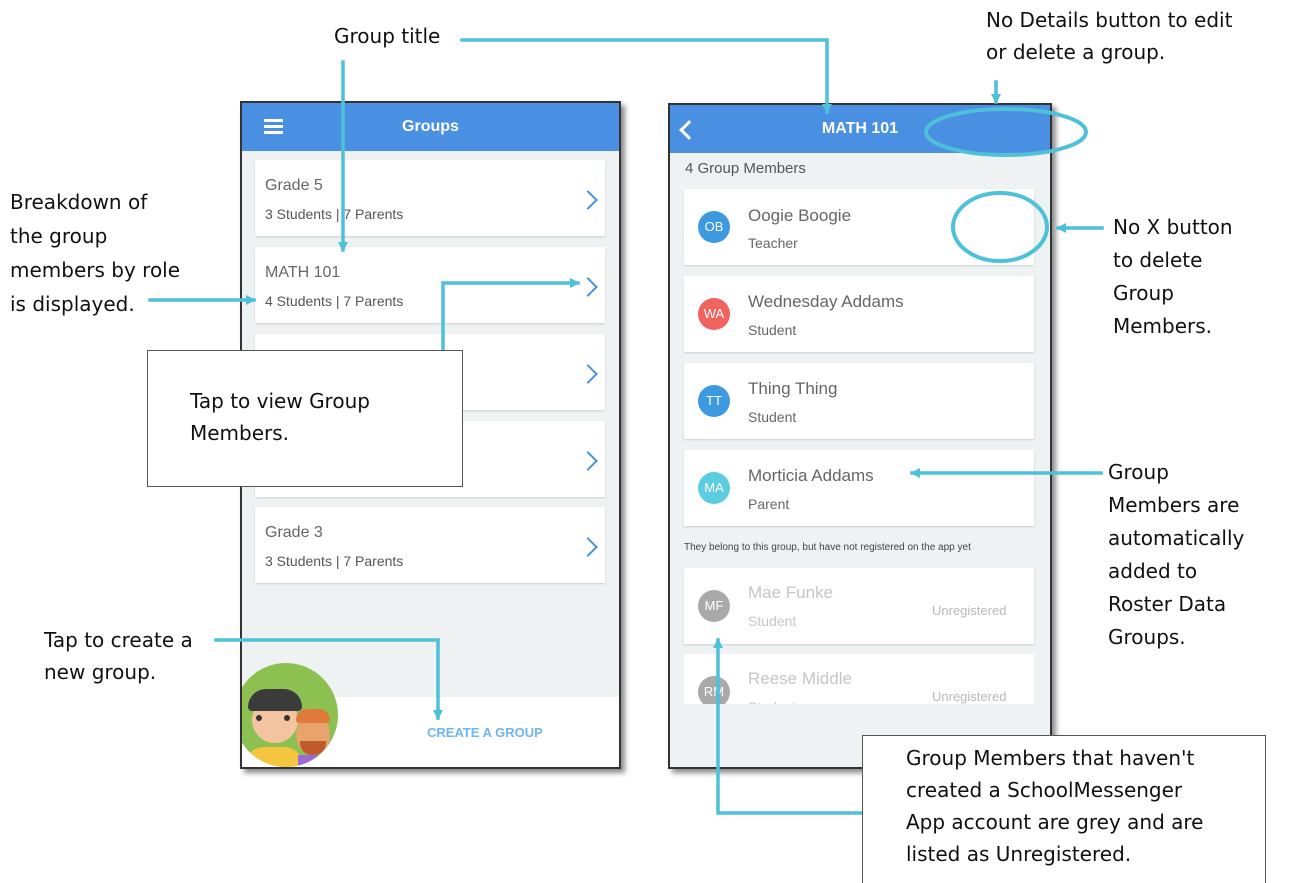  Describe the element at coordinates (95, 270) in the screenshot. I see `breakdown-line: members by role` at that location.